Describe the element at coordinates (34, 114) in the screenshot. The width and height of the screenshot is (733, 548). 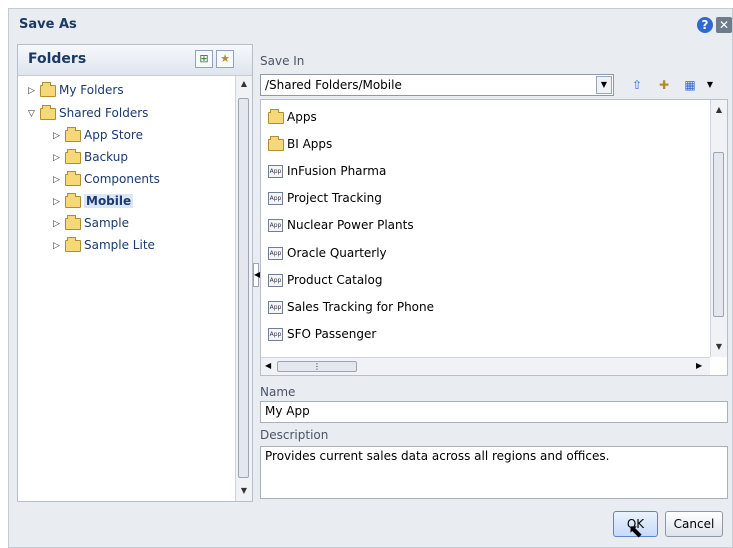
I see `collapse-icon: ▽` at that location.